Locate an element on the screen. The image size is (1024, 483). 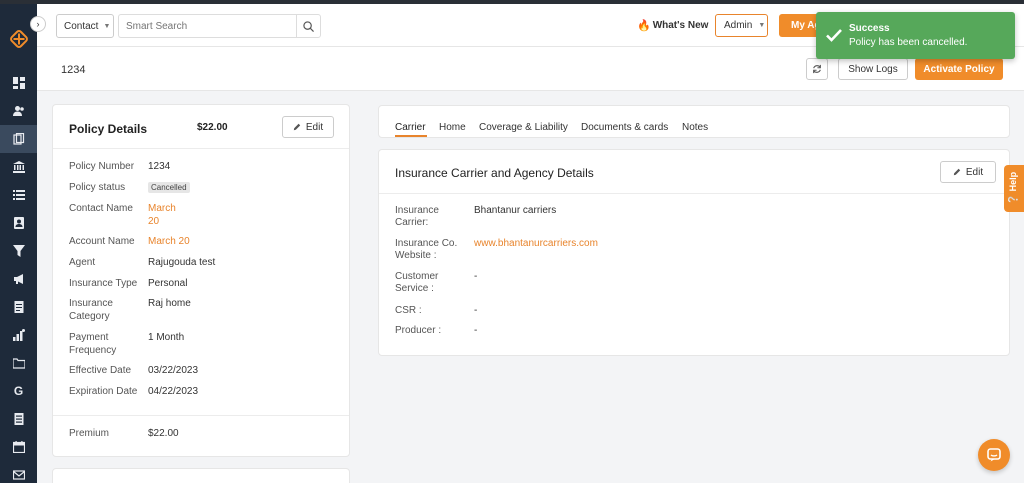
sidebar-item-list is located at coordinates (18, 195).